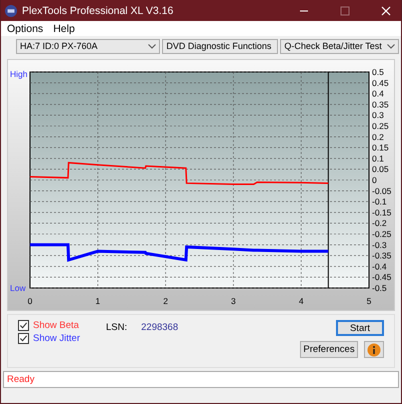 The width and height of the screenshot is (402, 404). Describe the element at coordinates (380, 104) in the screenshot. I see `axis-tick-label: 0.35` at that location.